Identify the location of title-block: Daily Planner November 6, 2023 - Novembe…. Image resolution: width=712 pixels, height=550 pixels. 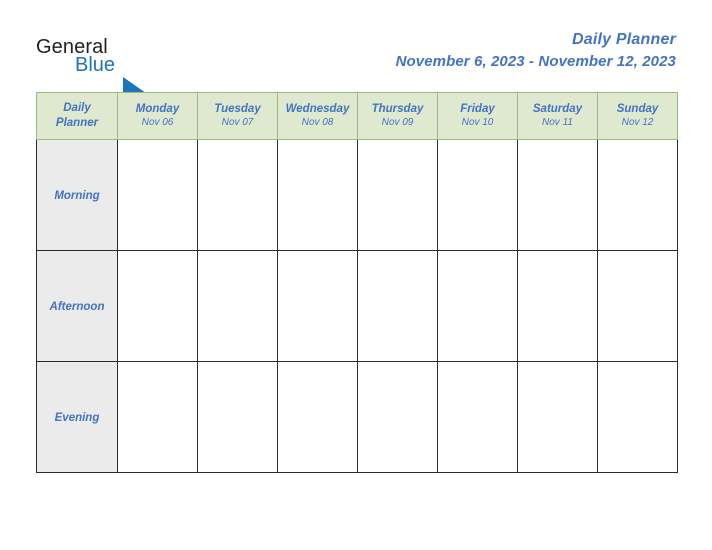
(536, 51).